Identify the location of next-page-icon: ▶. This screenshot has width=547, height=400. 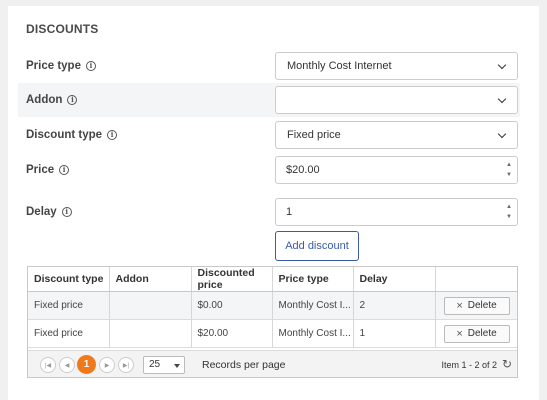
(107, 365).